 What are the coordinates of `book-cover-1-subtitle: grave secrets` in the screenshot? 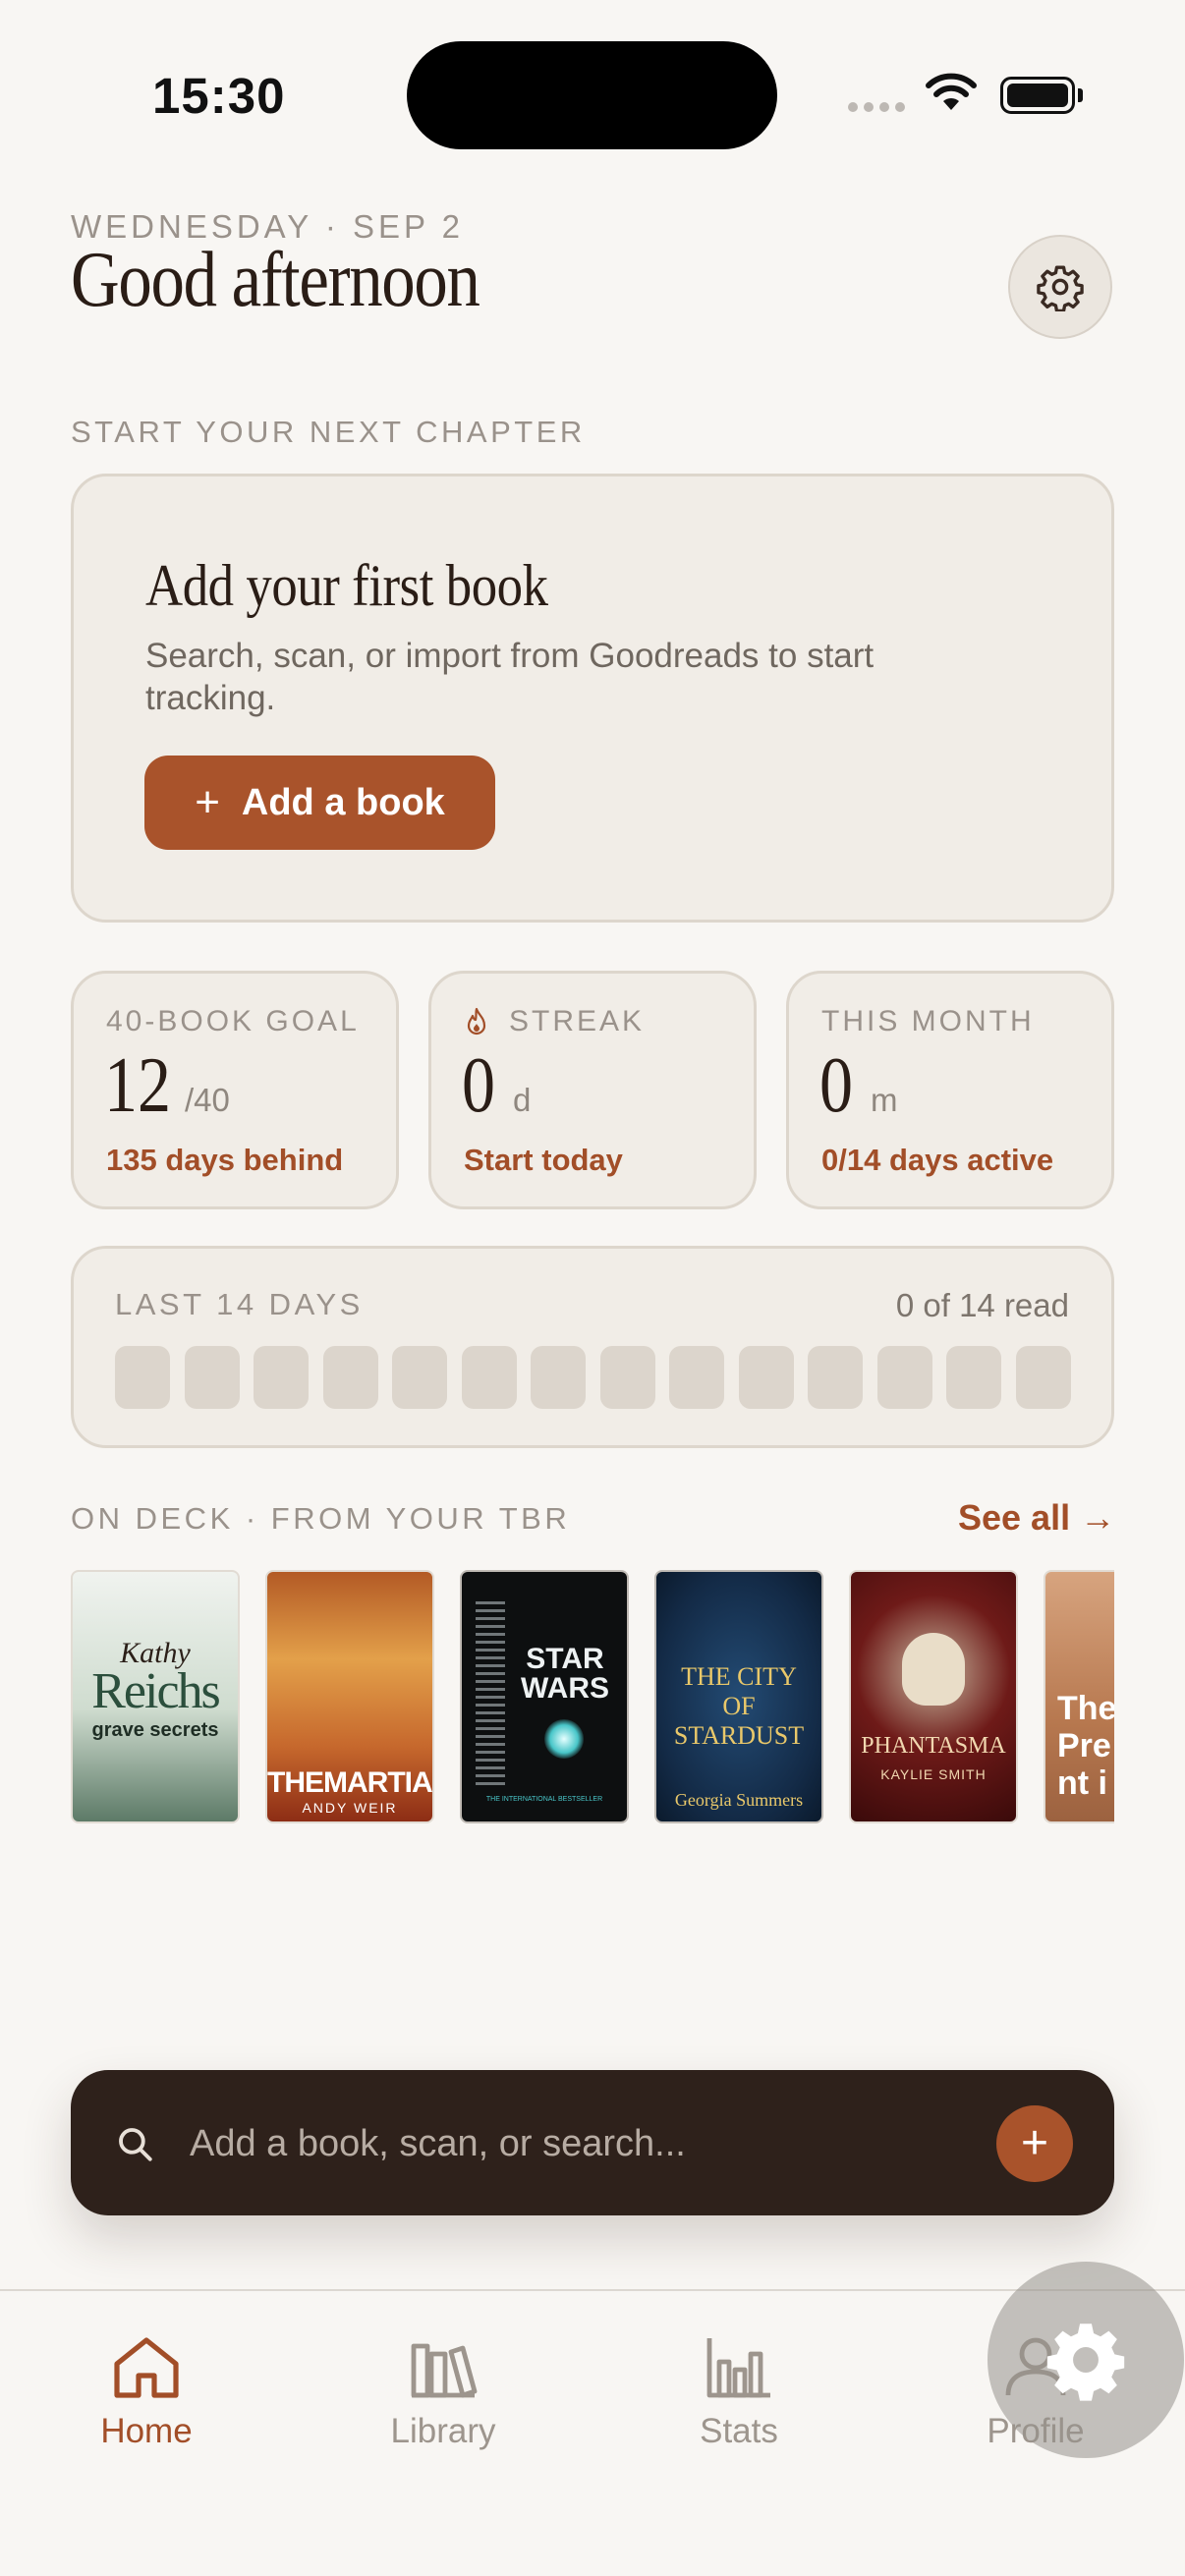 It's located at (155, 1730).